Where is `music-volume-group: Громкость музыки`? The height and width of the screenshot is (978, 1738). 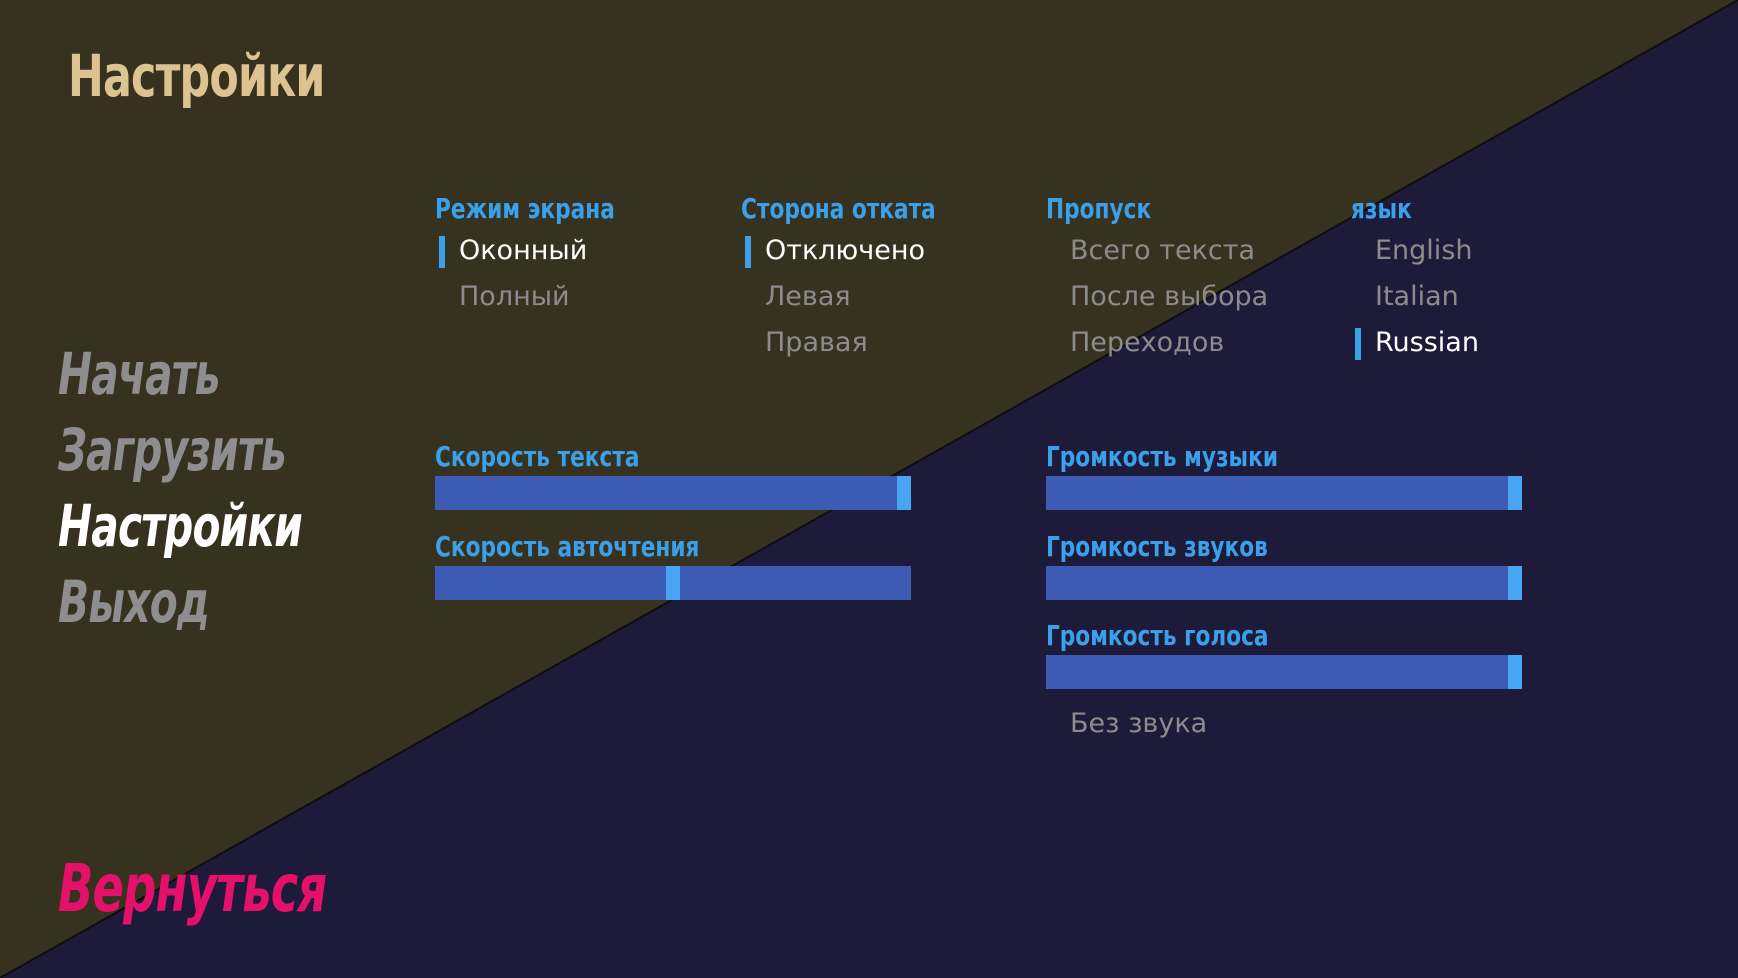 music-volume-group: Громкость музыки is located at coordinates (1284, 475).